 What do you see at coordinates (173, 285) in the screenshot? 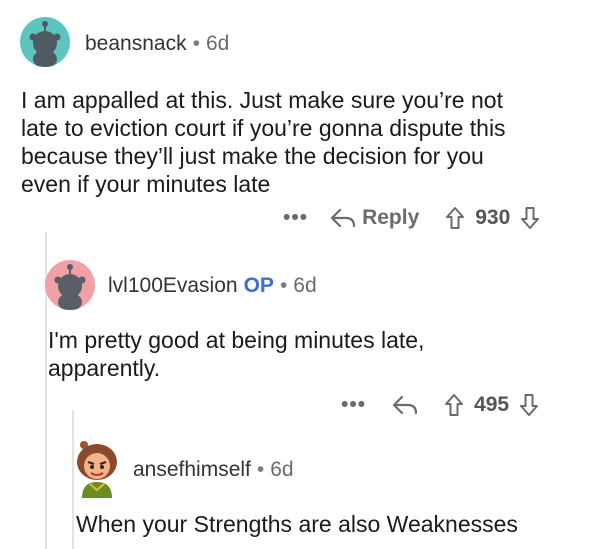
I see `username: lvl100Evasion` at bounding box center [173, 285].